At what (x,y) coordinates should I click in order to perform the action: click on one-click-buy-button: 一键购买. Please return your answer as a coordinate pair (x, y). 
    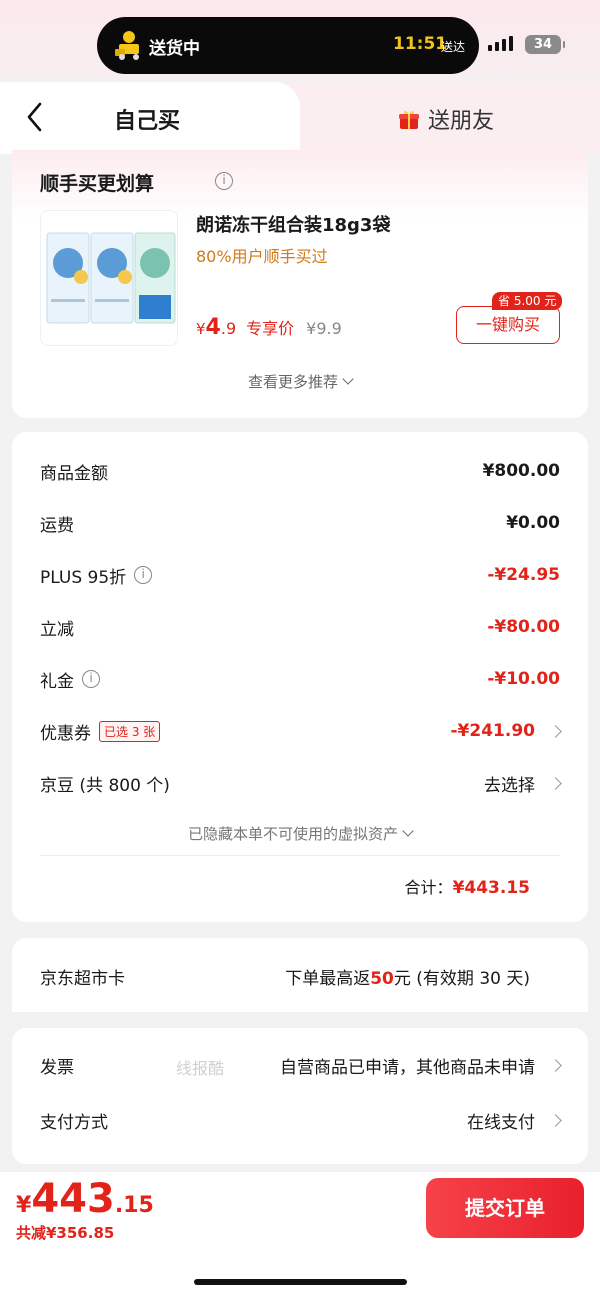
    Looking at the image, I should click on (508, 325).